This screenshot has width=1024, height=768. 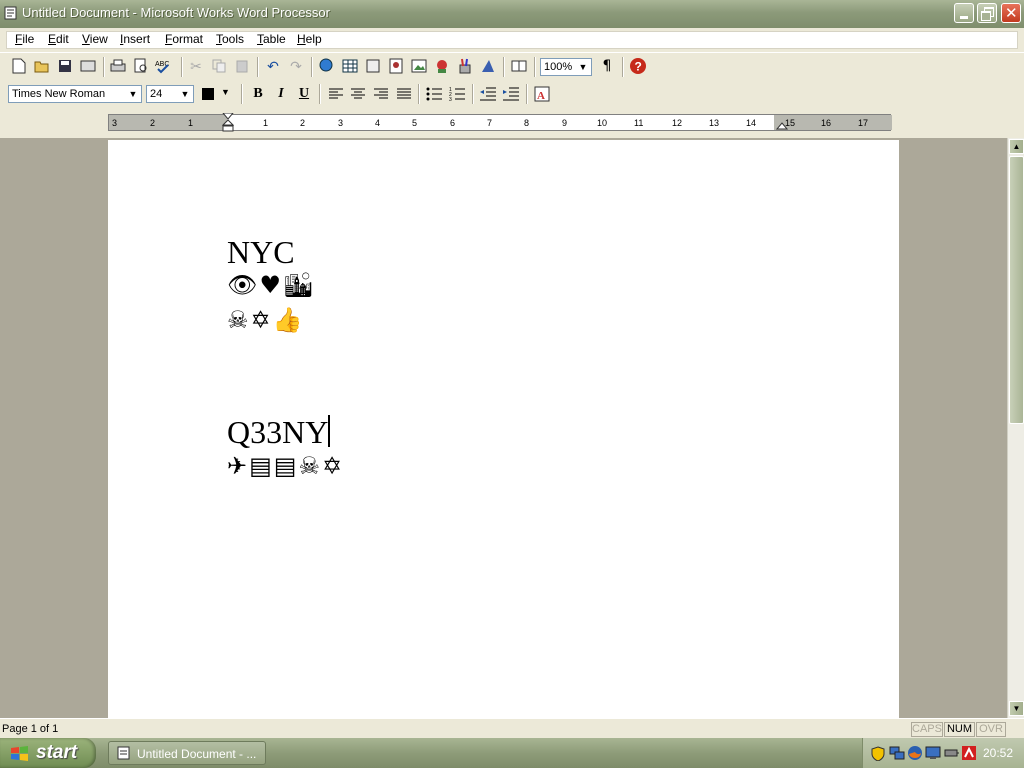 What do you see at coordinates (230, 39) in the screenshot?
I see `menu-tools: Tools` at bounding box center [230, 39].